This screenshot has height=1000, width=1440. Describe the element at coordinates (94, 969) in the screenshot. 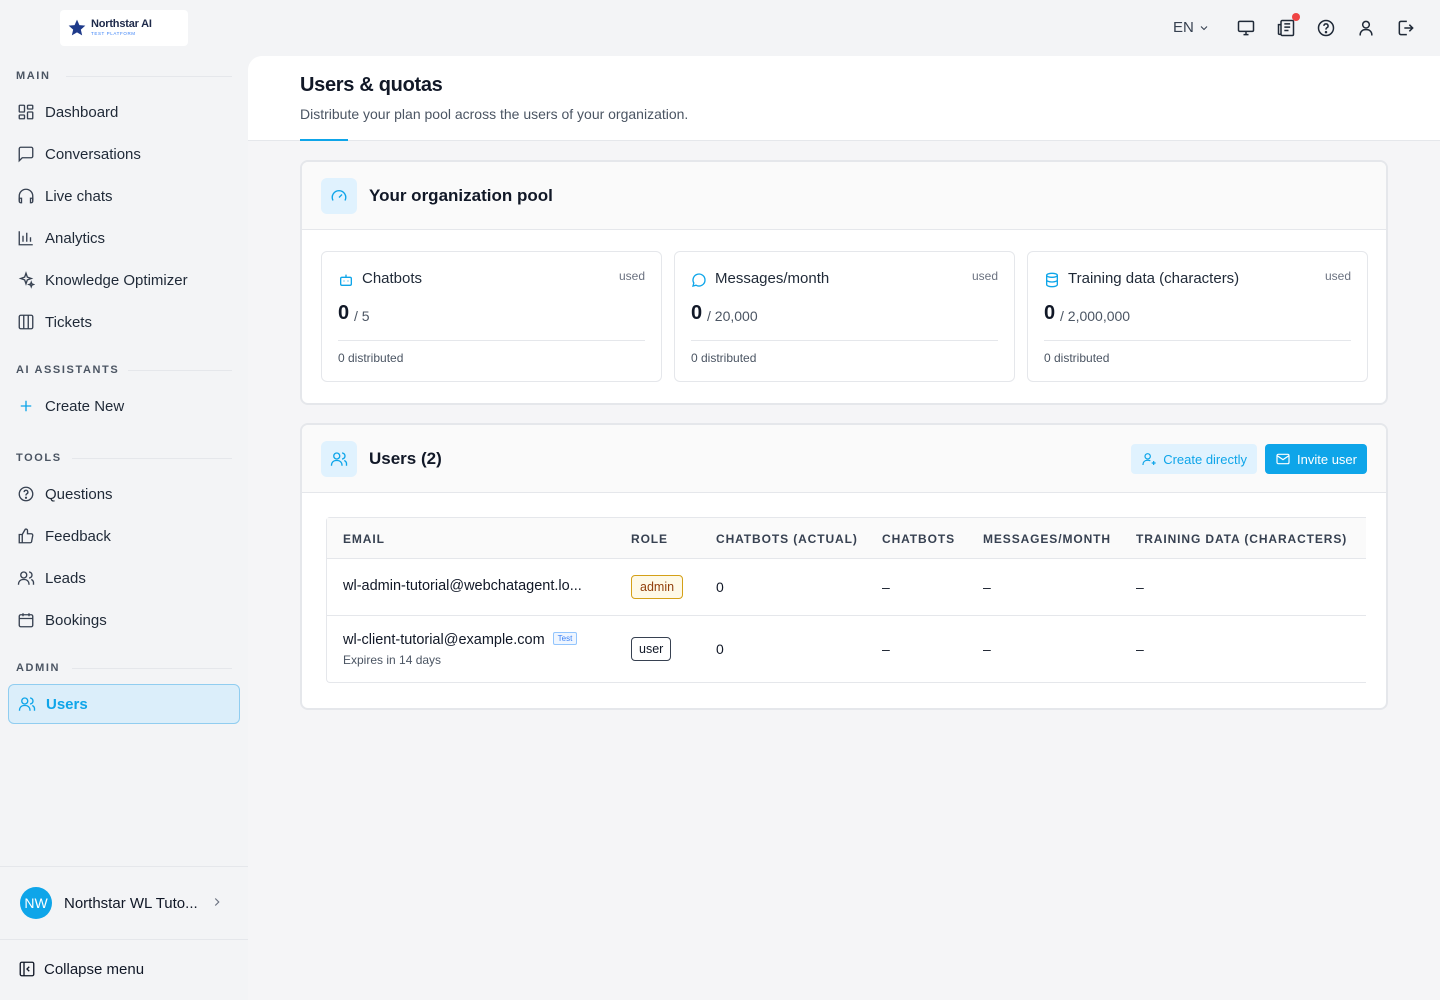

I see `collapse-menu-label: Collapse menu` at that location.